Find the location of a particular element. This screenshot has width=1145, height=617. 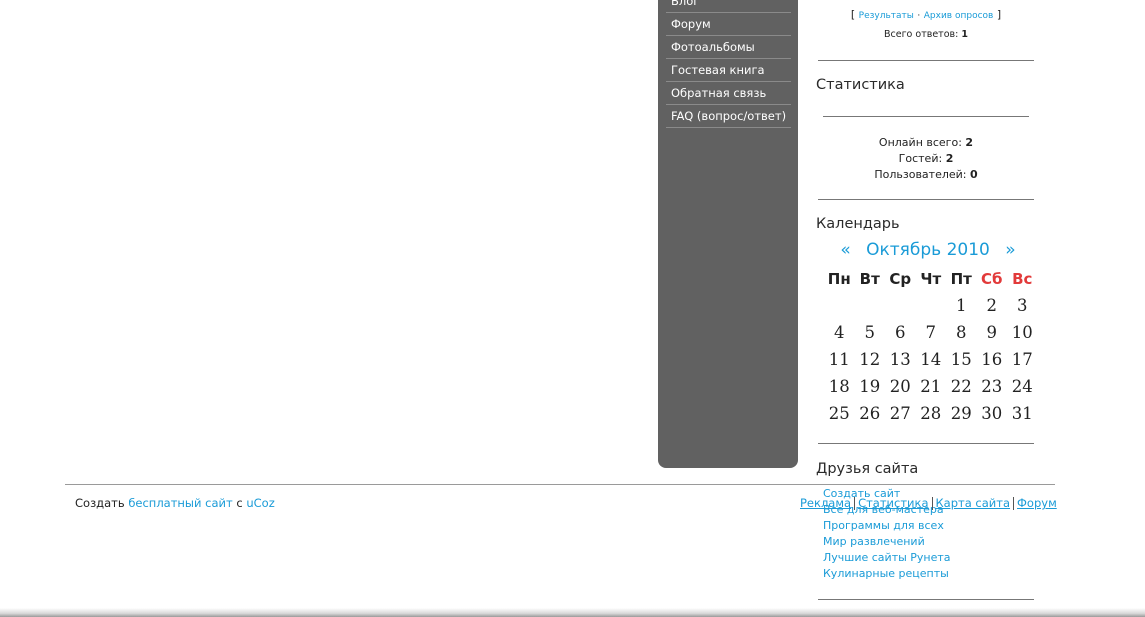

stats-online-label: Онлайн всего: is located at coordinates (920, 142).